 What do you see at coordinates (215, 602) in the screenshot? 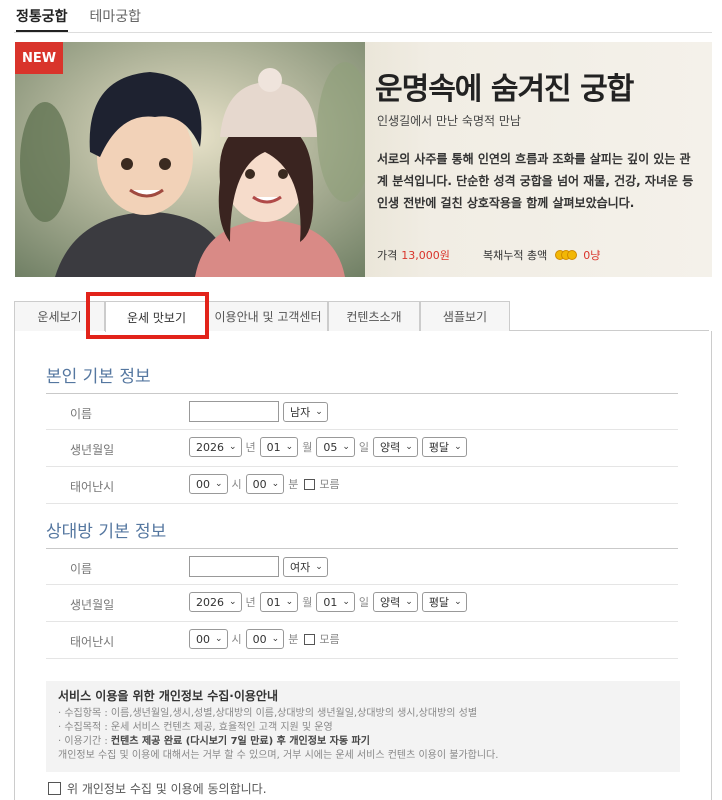
I see `partner-year-select: 2026 ⌄` at bounding box center [215, 602].